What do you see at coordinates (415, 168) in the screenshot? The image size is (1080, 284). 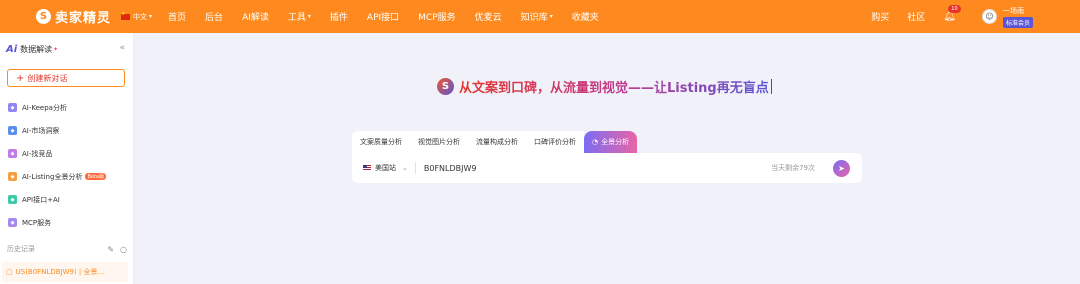 I see `divider` at bounding box center [415, 168].